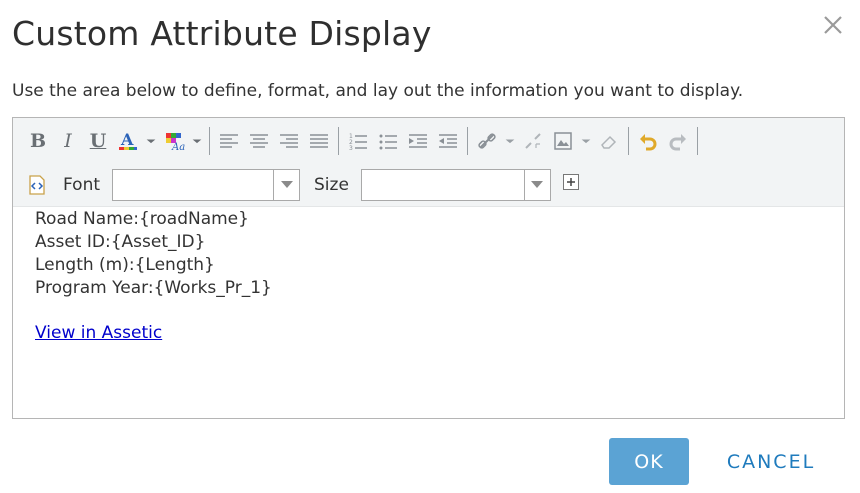 The image size is (860, 493). I want to click on redo-icon, so click(677, 142).